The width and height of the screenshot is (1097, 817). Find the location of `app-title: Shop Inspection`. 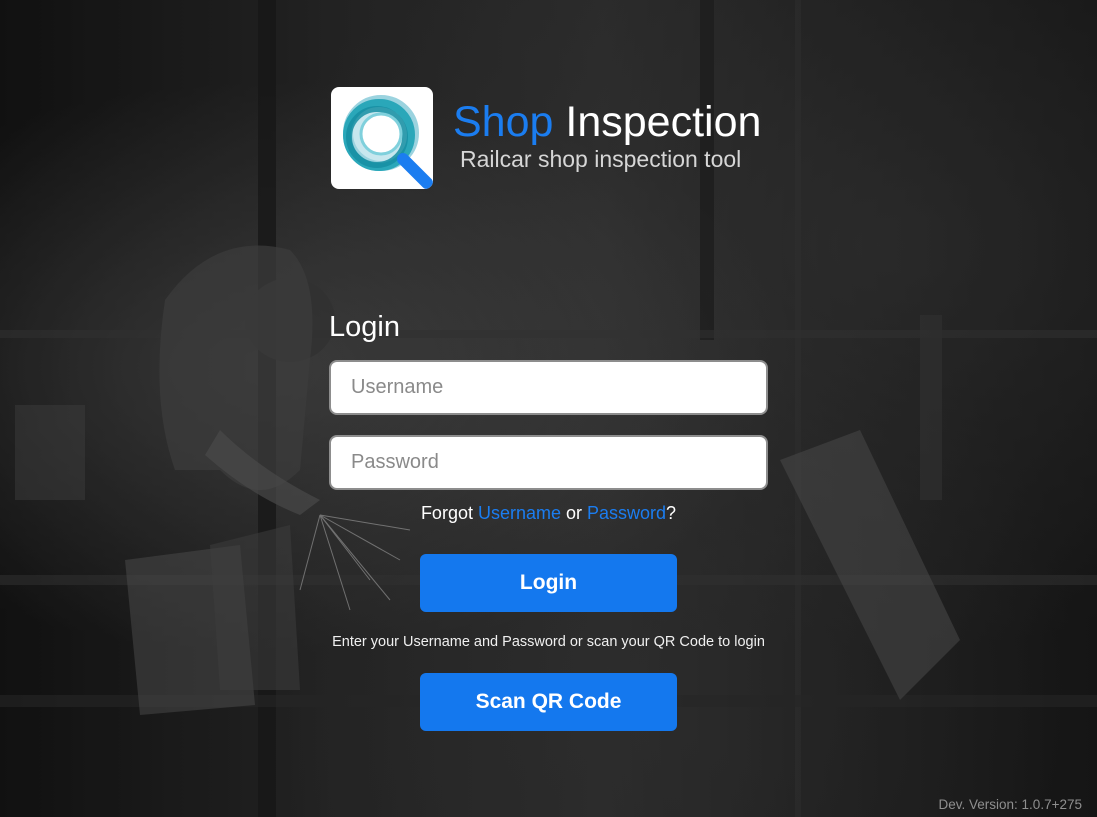

app-title: Shop Inspection is located at coordinates (607, 122).